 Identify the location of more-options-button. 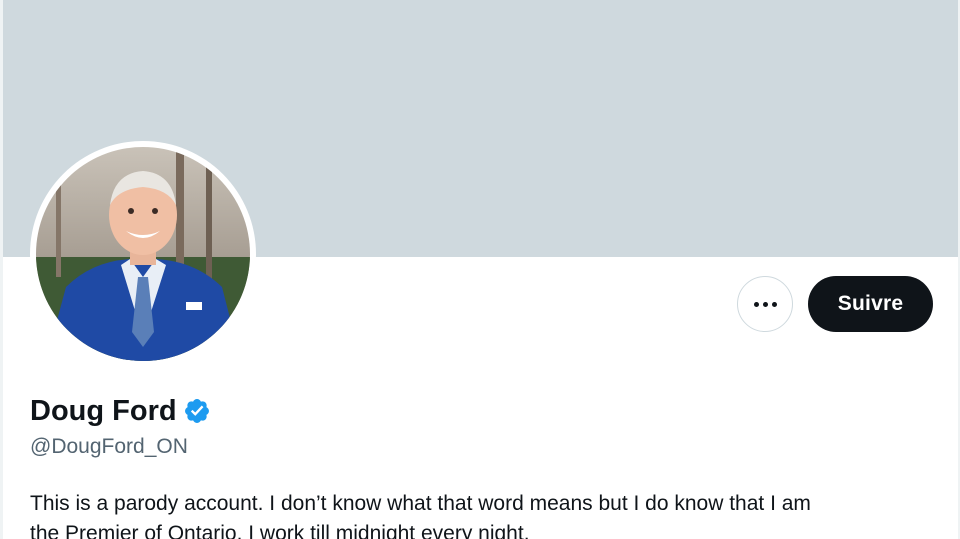
(765, 304).